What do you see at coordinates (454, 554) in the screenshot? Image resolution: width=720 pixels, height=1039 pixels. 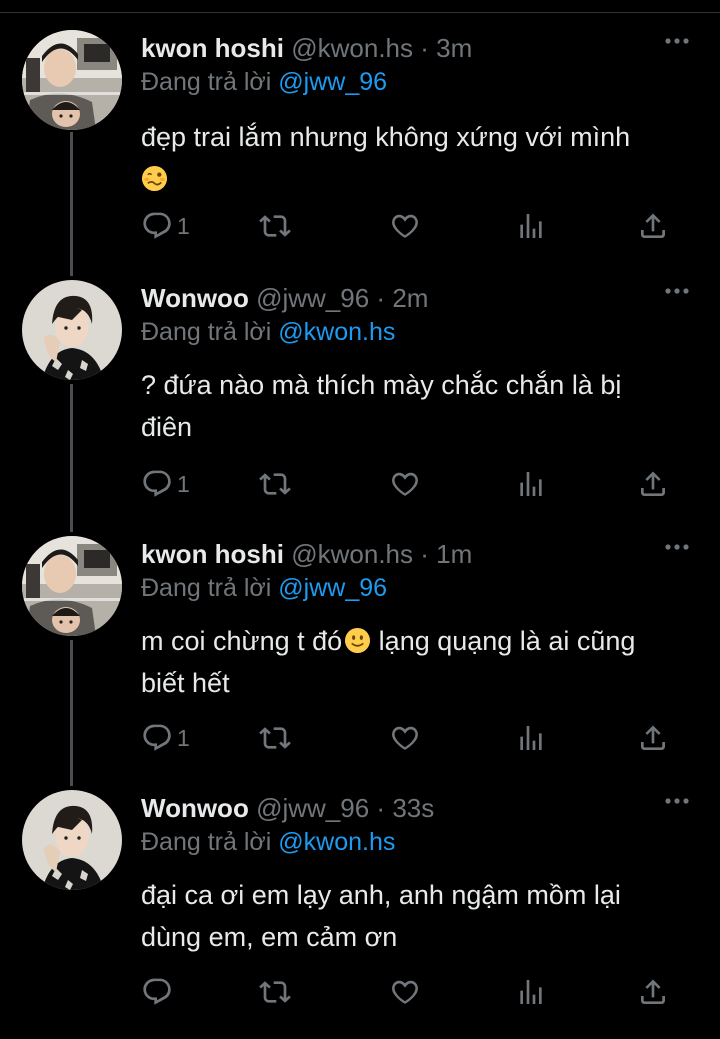 I see `timestamp: 1m` at bounding box center [454, 554].